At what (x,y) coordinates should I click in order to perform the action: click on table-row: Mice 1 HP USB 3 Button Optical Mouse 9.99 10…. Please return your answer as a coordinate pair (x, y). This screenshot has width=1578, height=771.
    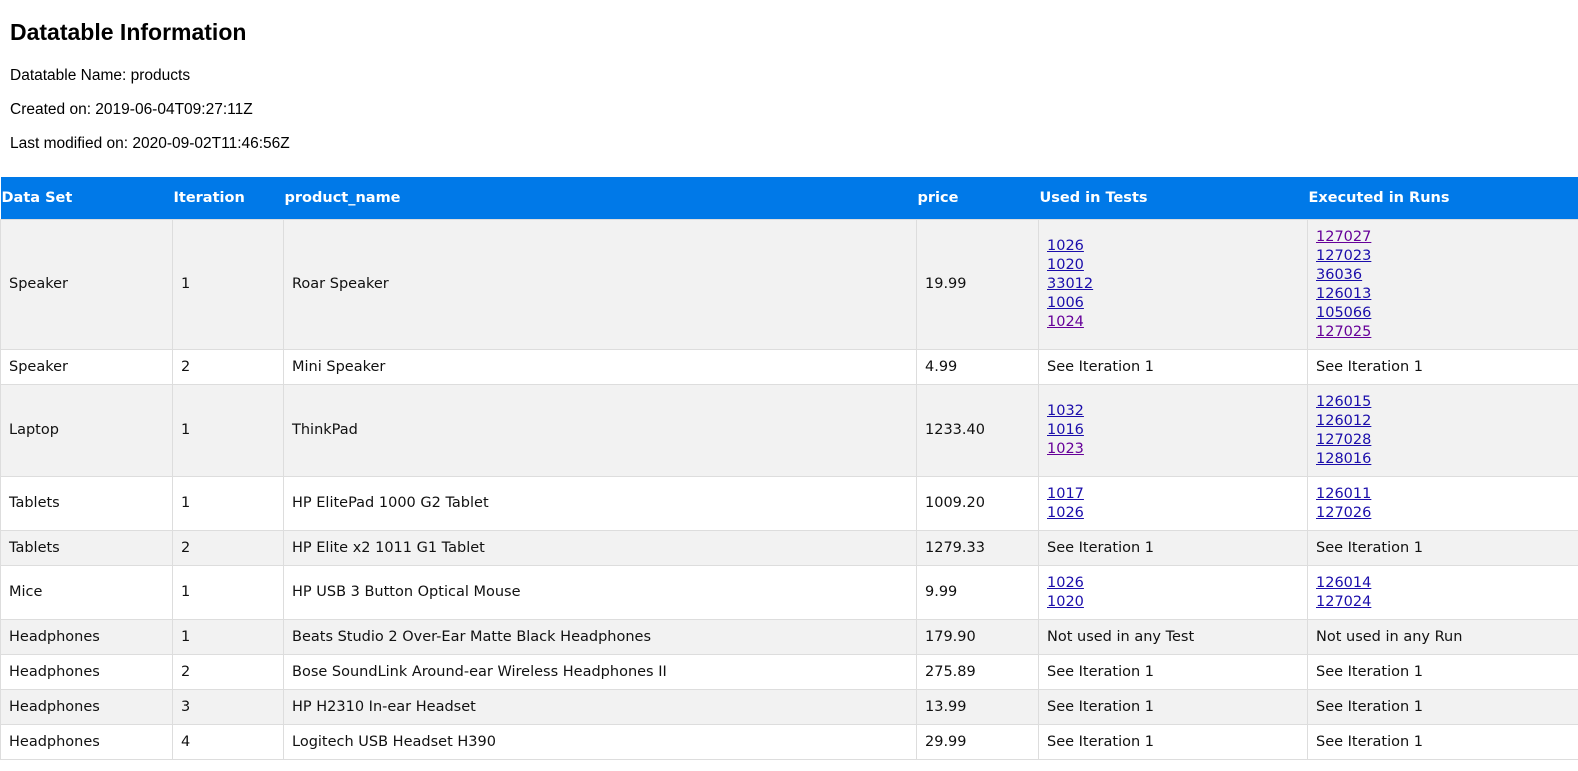
    Looking at the image, I should click on (789, 592).